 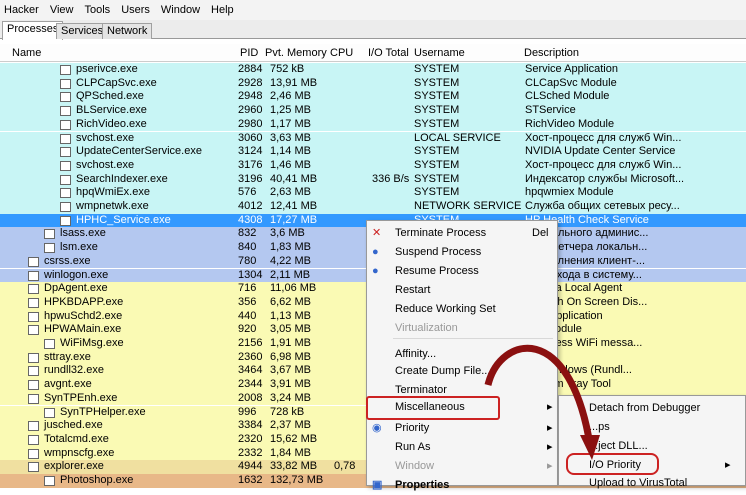 I want to click on menu-help: Help, so click(x=222, y=10).